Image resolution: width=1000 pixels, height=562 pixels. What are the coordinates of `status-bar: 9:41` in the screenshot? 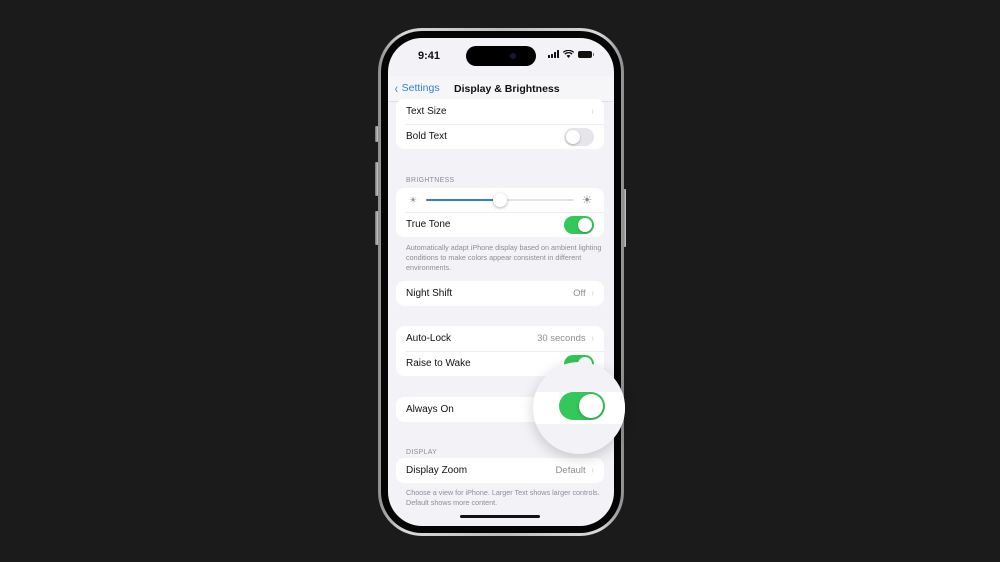 It's located at (501, 56).